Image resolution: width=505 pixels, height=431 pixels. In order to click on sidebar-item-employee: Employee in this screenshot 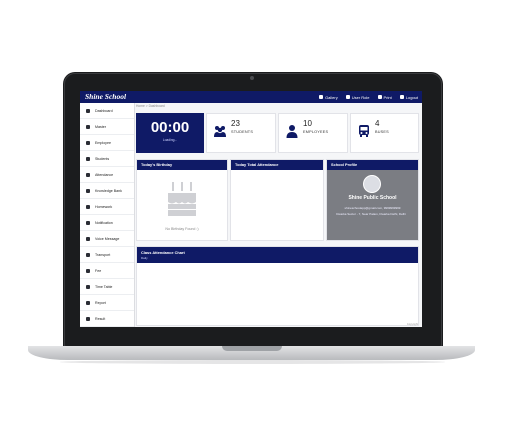, I will do `click(107, 143)`.